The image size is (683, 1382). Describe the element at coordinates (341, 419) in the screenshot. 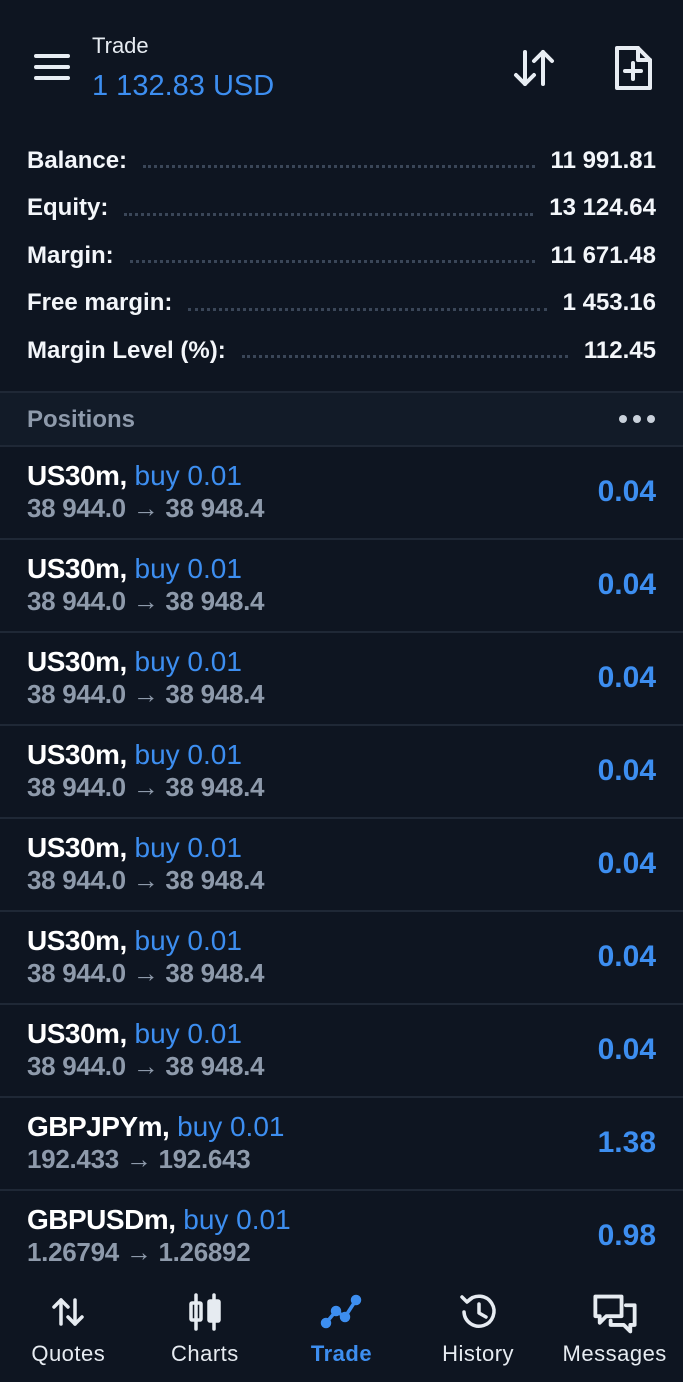

I see `positions-section-header: Positions` at that location.